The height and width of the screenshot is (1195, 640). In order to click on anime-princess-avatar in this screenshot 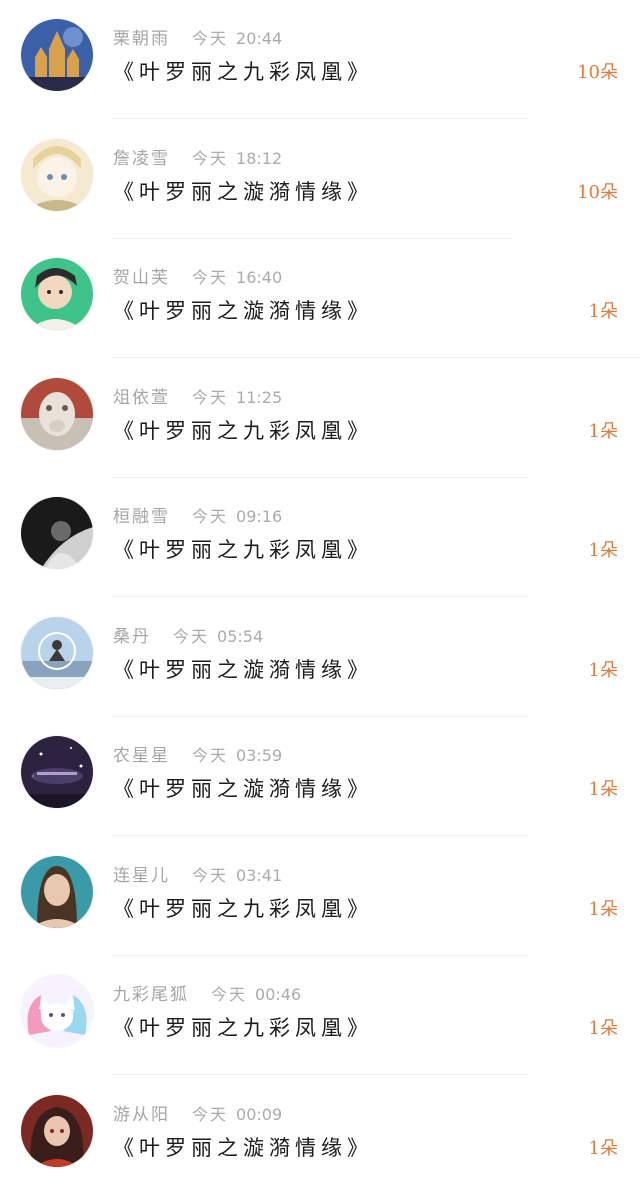, I will do `click(57, 1131)`.